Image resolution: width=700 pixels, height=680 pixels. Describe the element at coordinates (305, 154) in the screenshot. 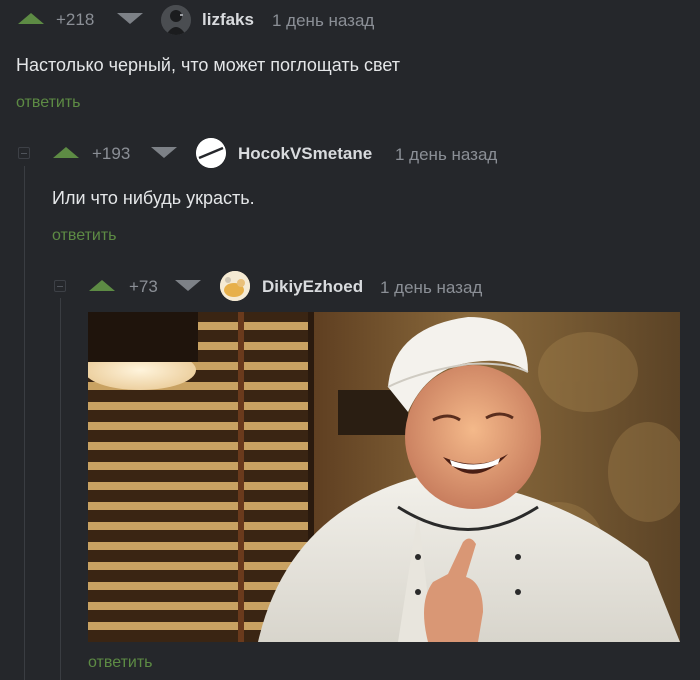

I see `comment-author: HocokVSmetane` at that location.